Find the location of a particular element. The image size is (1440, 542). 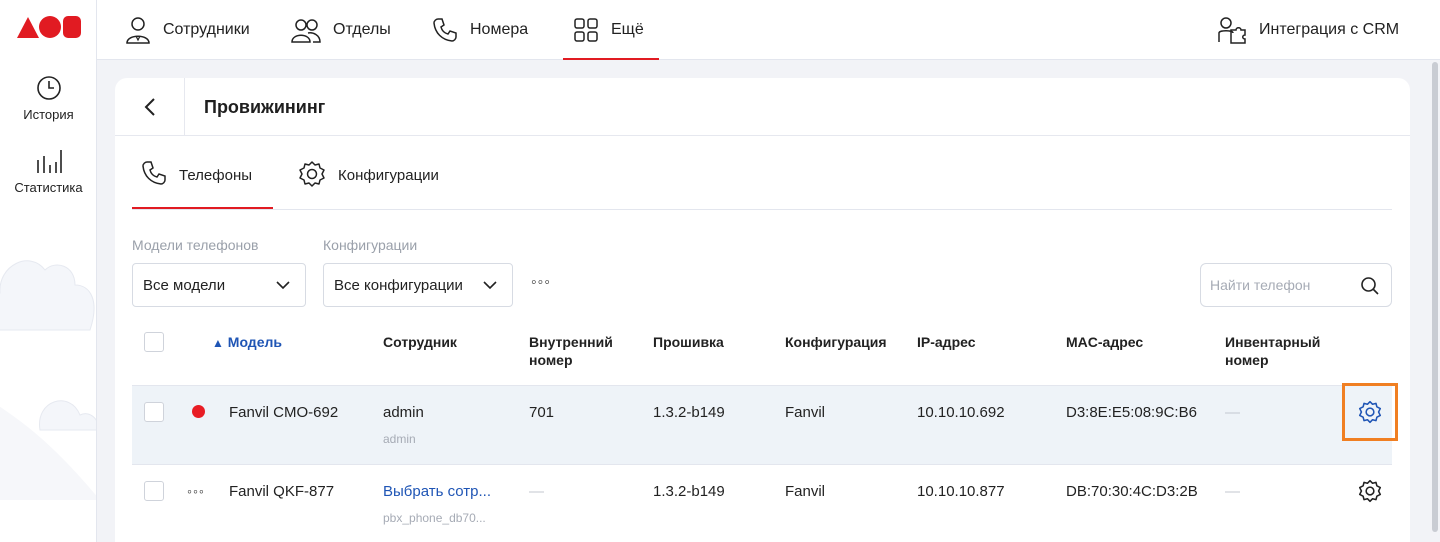

sidebar: История Статистика is located at coordinates (48, 271).